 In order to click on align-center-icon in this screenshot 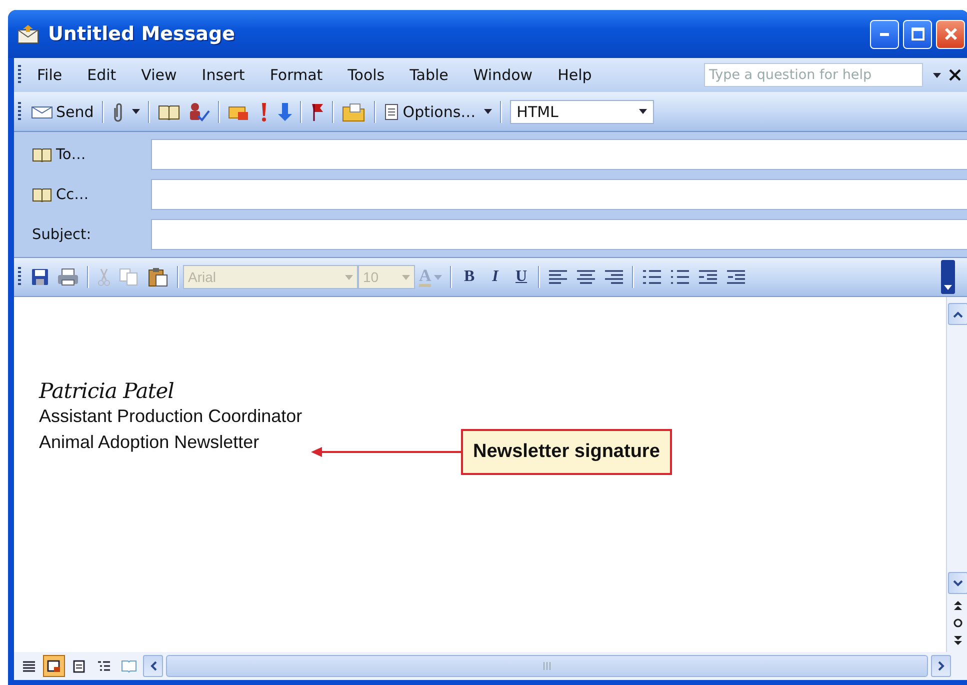, I will do `click(586, 277)`.